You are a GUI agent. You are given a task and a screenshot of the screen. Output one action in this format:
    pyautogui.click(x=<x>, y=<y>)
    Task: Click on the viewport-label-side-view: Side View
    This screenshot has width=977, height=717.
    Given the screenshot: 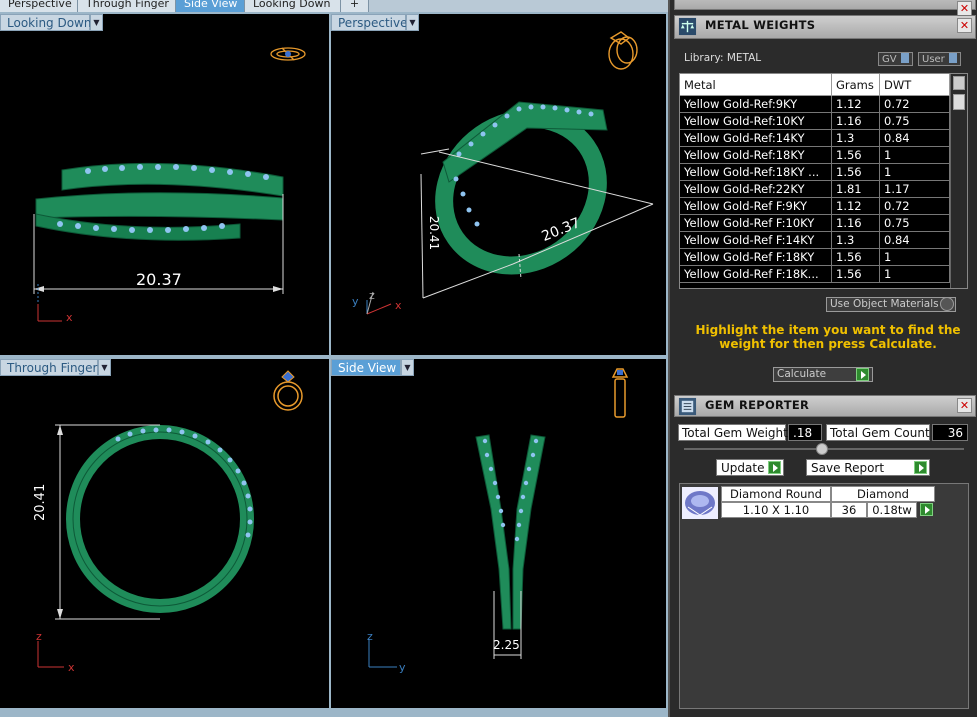 What is the action you would take?
    pyautogui.click(x=366, y=367)
    